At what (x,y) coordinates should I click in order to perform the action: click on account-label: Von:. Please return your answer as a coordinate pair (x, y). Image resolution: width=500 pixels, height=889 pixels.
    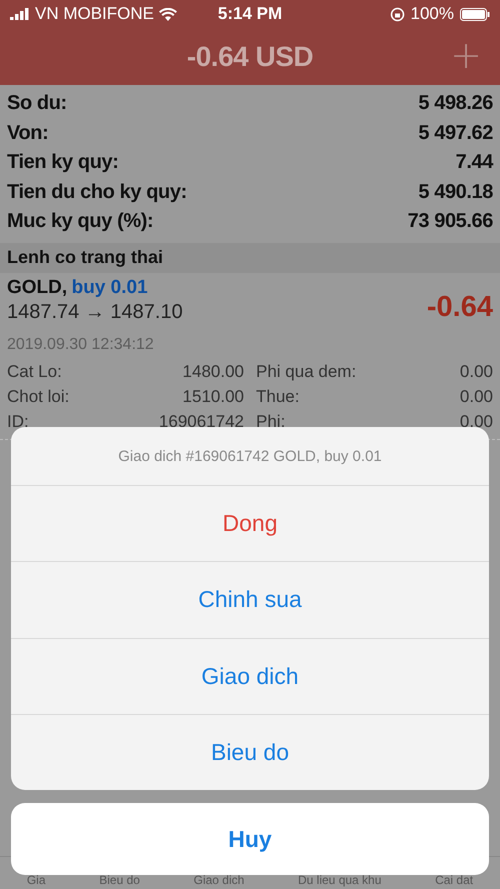
    Looking at the image, I should click on (27, 133).